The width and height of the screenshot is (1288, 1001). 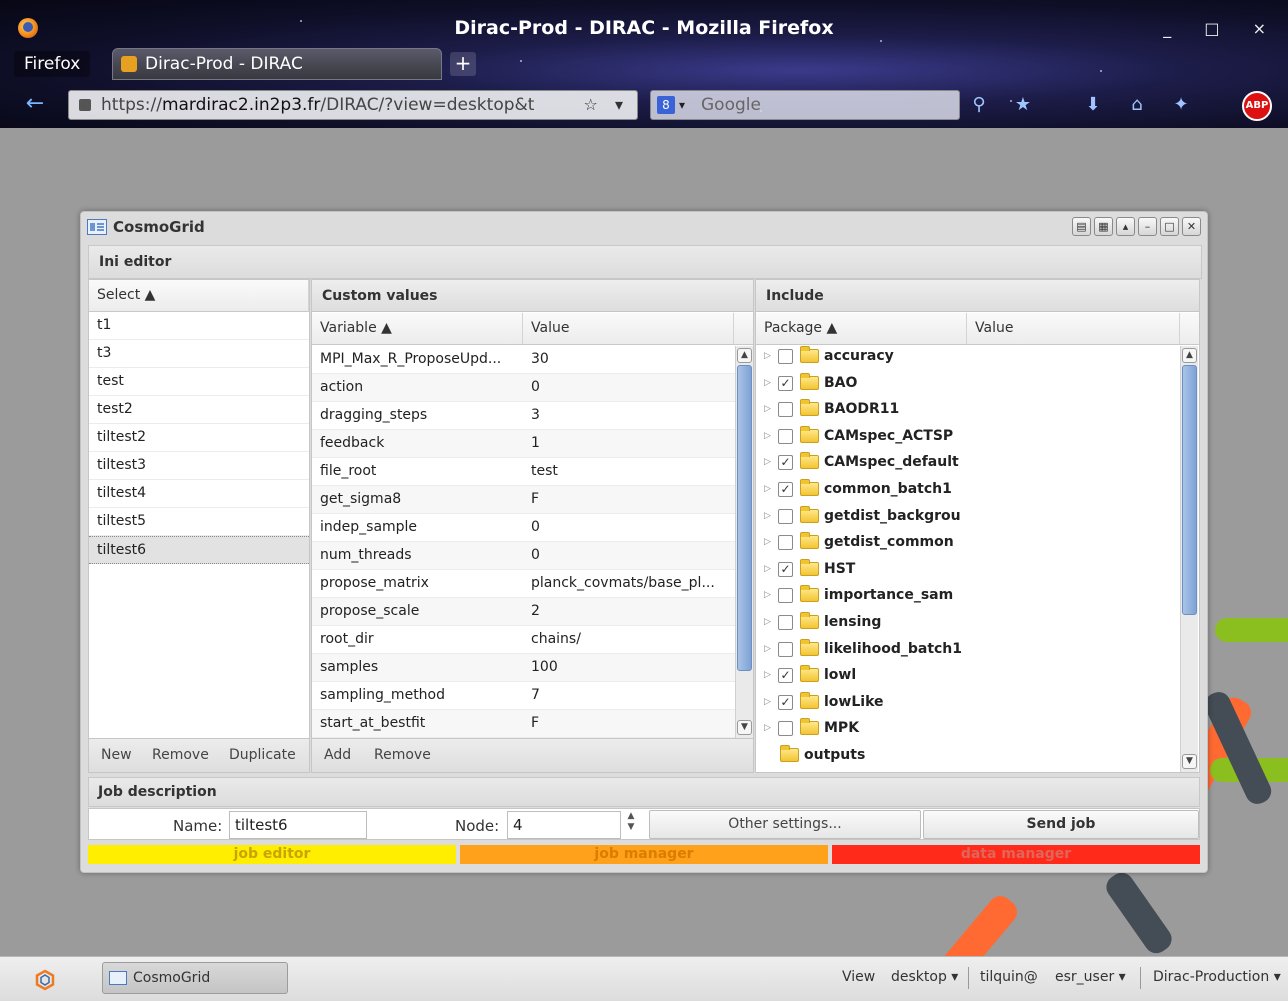 What do you see at coordinates (523, 612) in the screenshot?
I see `table-row: propose_scale 2` at bounding box center [523, 612].